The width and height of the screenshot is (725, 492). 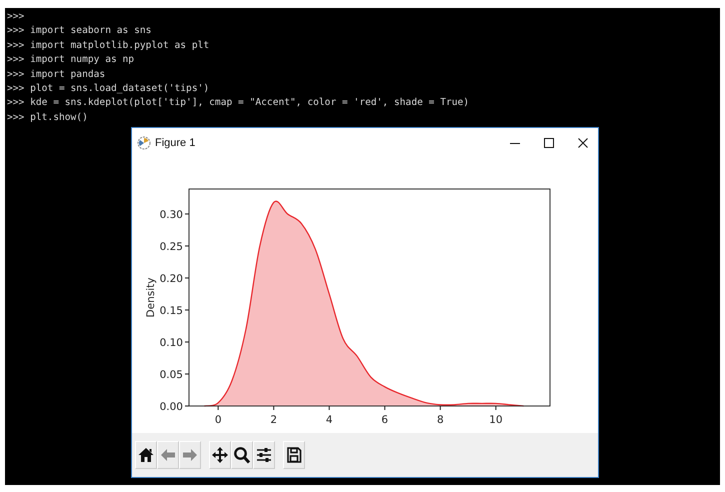 I want to click on y-tick-label: 0.25, so click(x=171, y=246).